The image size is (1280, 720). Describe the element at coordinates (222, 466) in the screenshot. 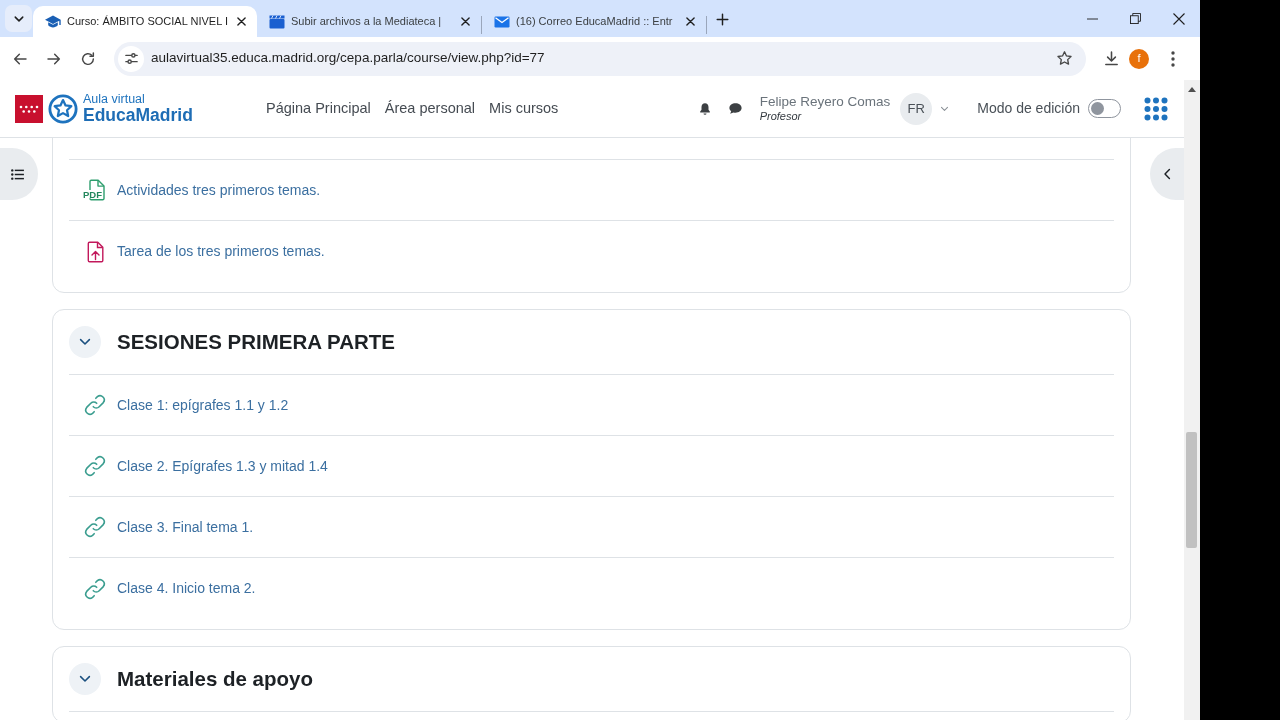

I see `activity-link: Clase 2. Epígrafes 1.3 y mitad 1.4` at that location.